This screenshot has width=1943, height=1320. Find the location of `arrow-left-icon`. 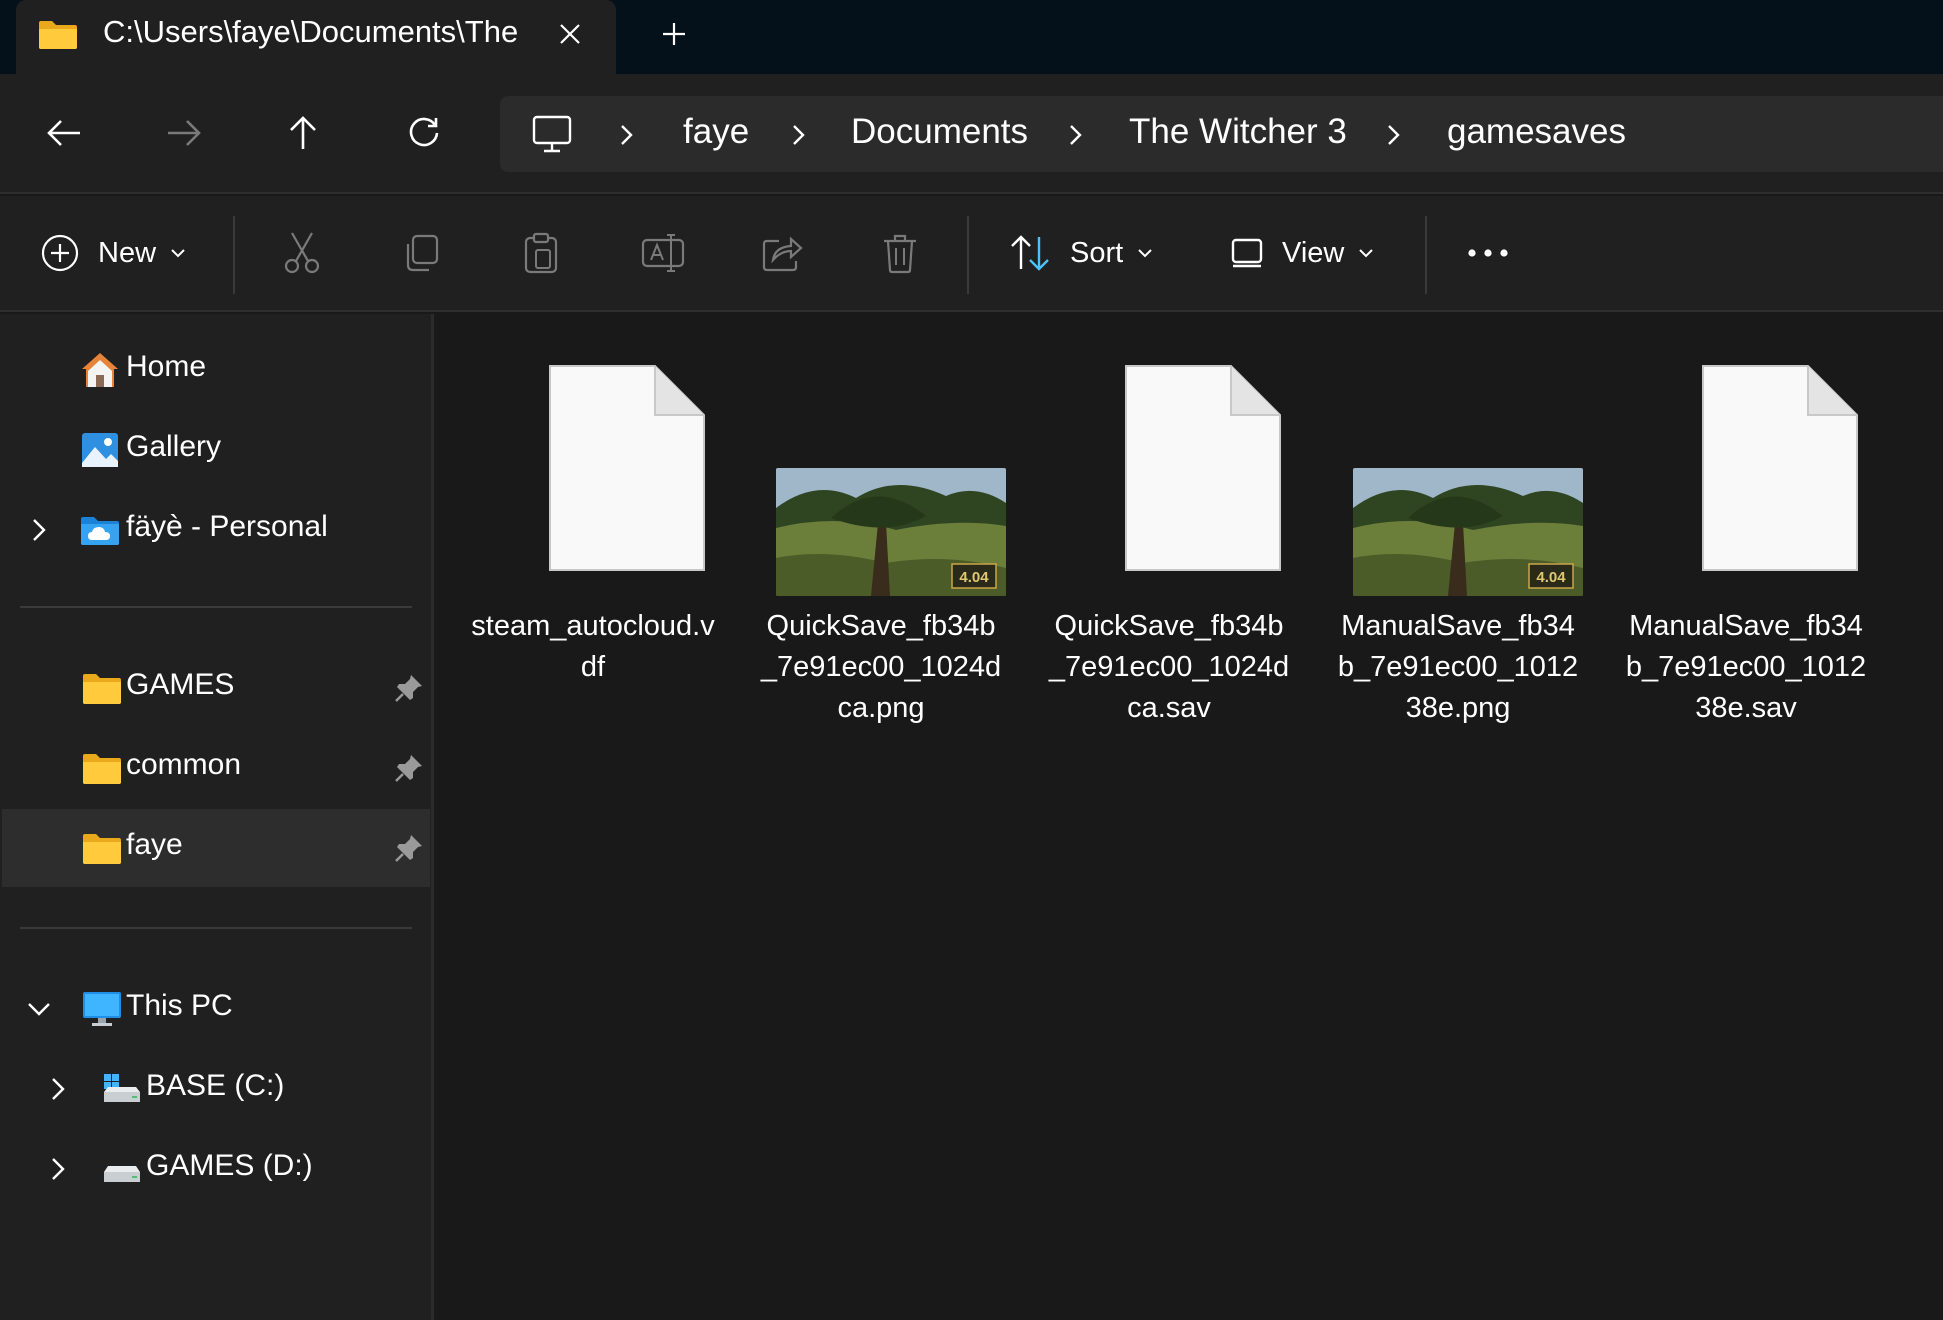

arrow-left-icon is located at coordinates (63, 133).